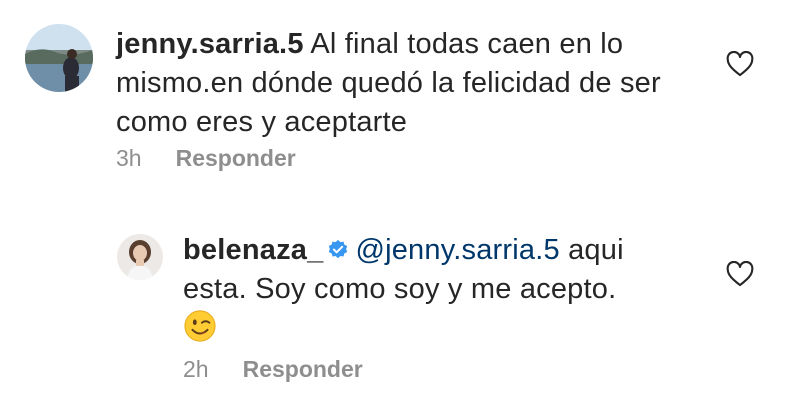 This screenshot has height=416, width=800. I want to click on mention-link: @jenny.sarria.5, so click(457, 250).